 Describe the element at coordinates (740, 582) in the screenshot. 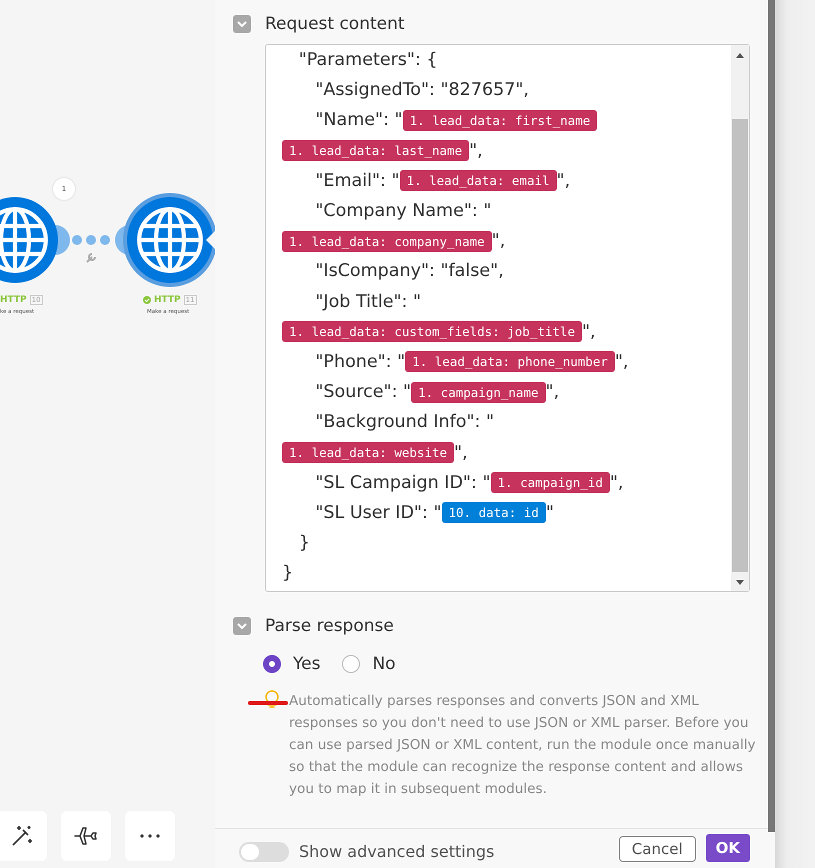

I see `scroll-down-icon` at that location.